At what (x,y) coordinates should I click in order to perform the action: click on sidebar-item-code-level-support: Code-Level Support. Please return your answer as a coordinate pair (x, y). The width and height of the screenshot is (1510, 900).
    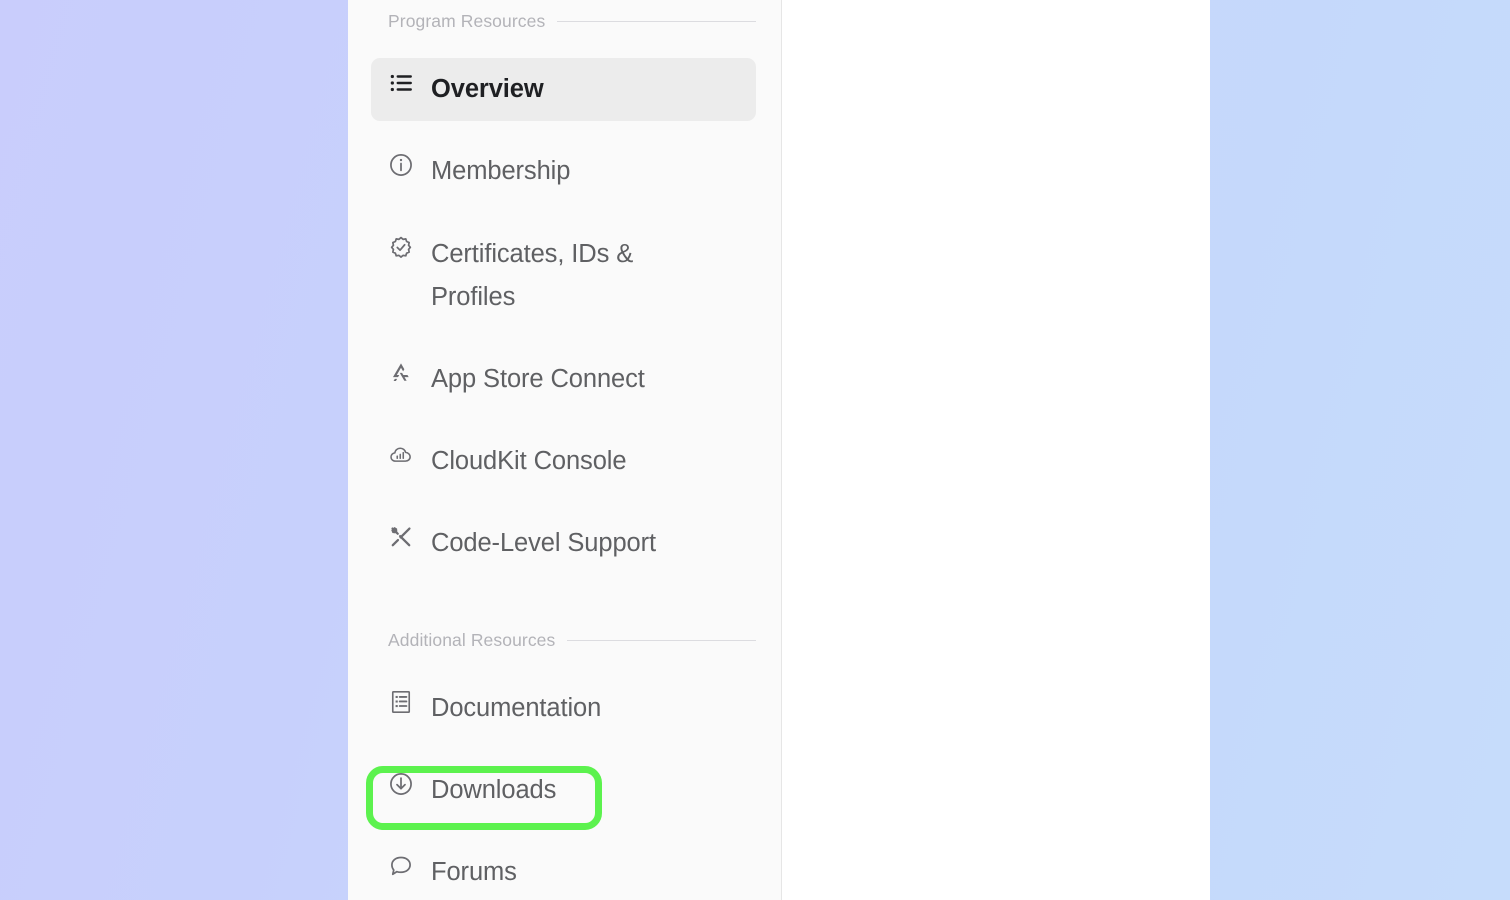
    Looking at the image, I should click on (563, 543).